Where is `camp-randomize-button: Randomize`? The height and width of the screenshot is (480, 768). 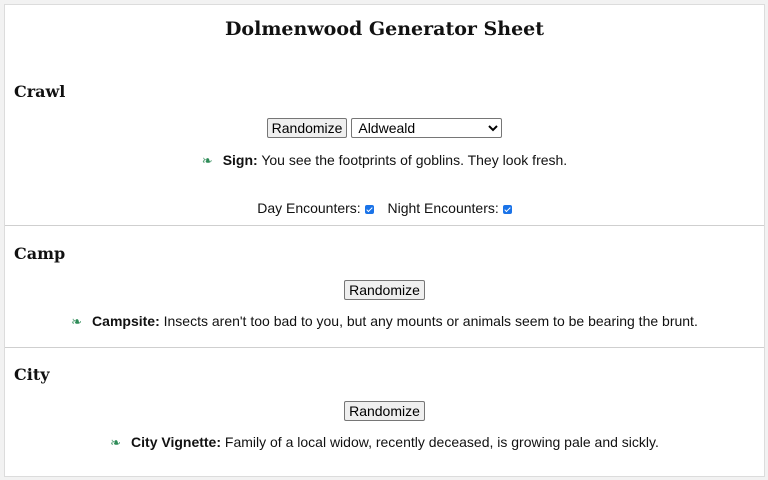
camp-randomize-button: Randomize is located at coordinates (384, 290).